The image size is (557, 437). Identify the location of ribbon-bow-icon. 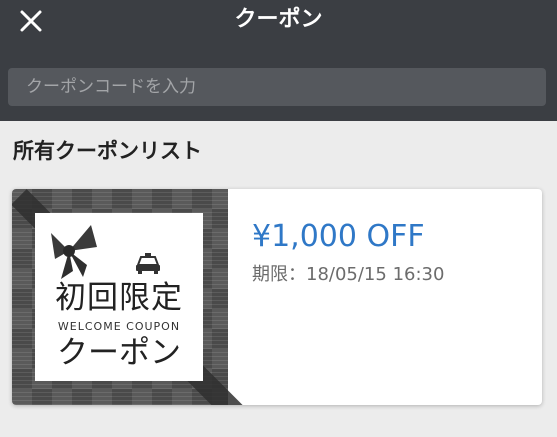
(74, 252).